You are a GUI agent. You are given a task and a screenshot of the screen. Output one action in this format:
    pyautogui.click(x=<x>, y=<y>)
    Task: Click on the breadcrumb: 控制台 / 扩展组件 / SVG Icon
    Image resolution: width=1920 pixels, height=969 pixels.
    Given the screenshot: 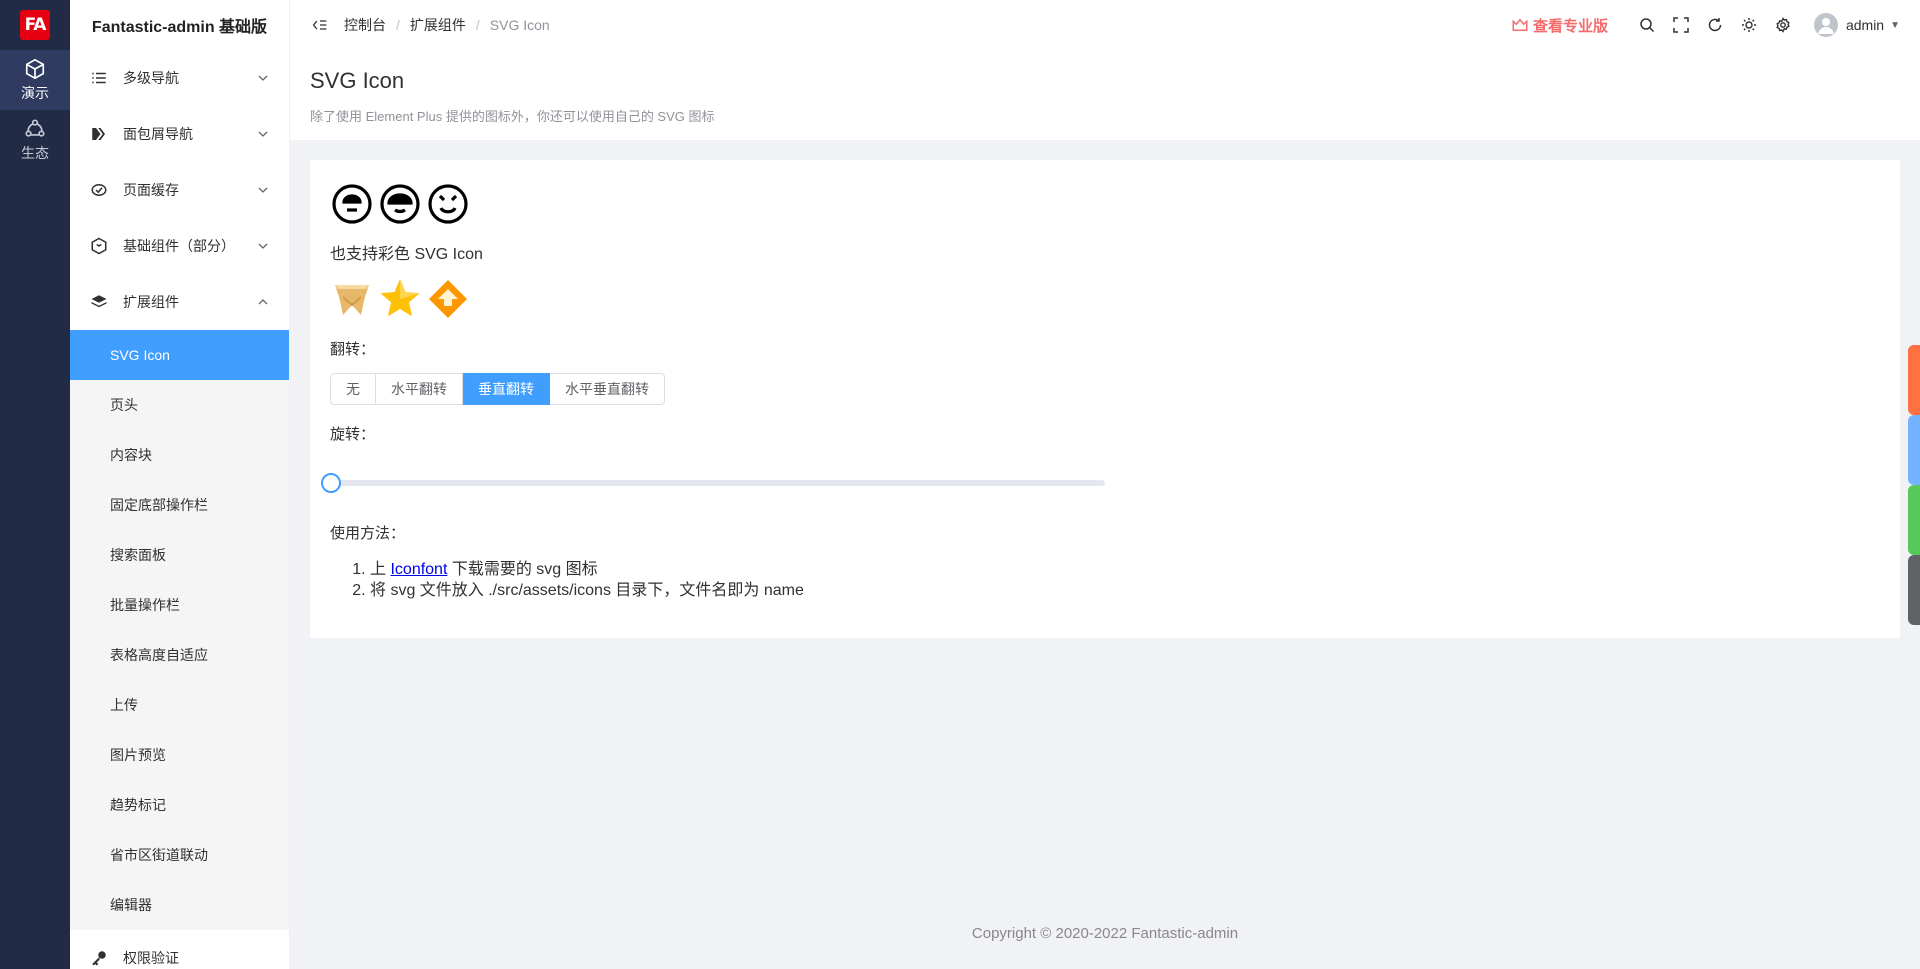 What is the action you would take?
    pyautogui.click(x=447, y=25)
    